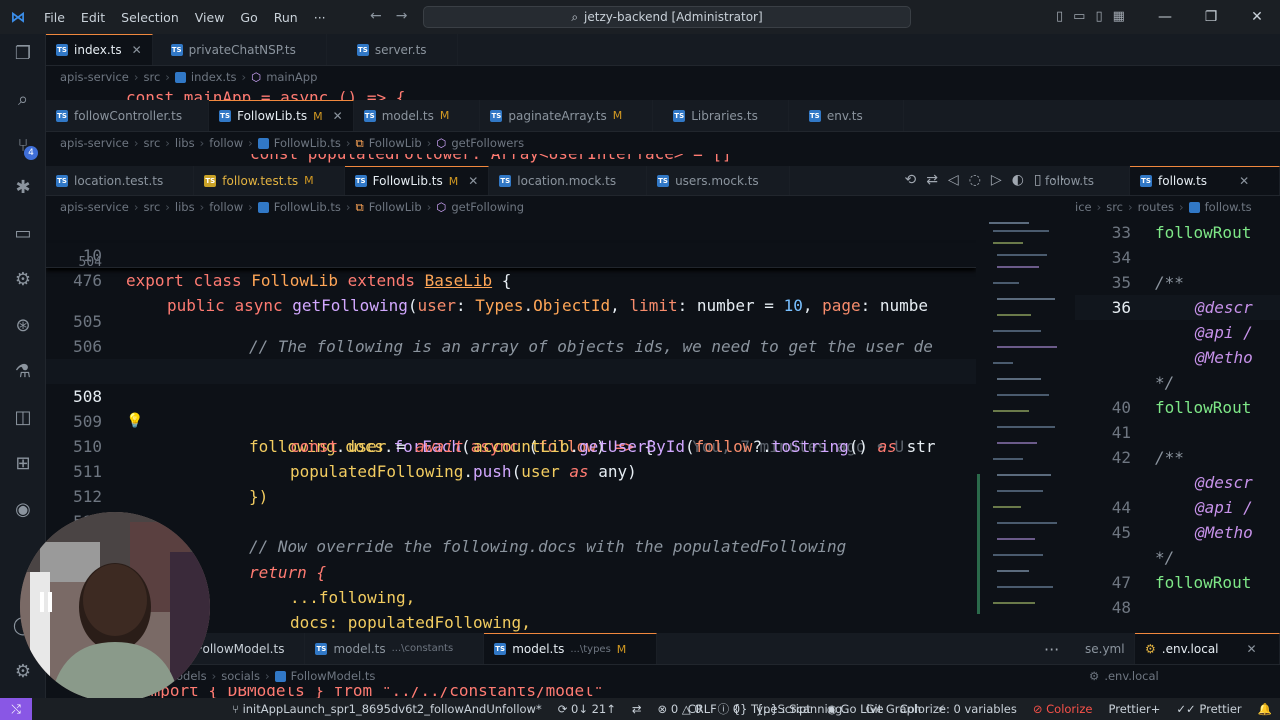 Image resolution: width=1280 pixels, height=720 pixels. What do you see at coordinates (210, 180) in the screenshot?
I see `test-file-icon: TS` at bounding box center [210, 180].